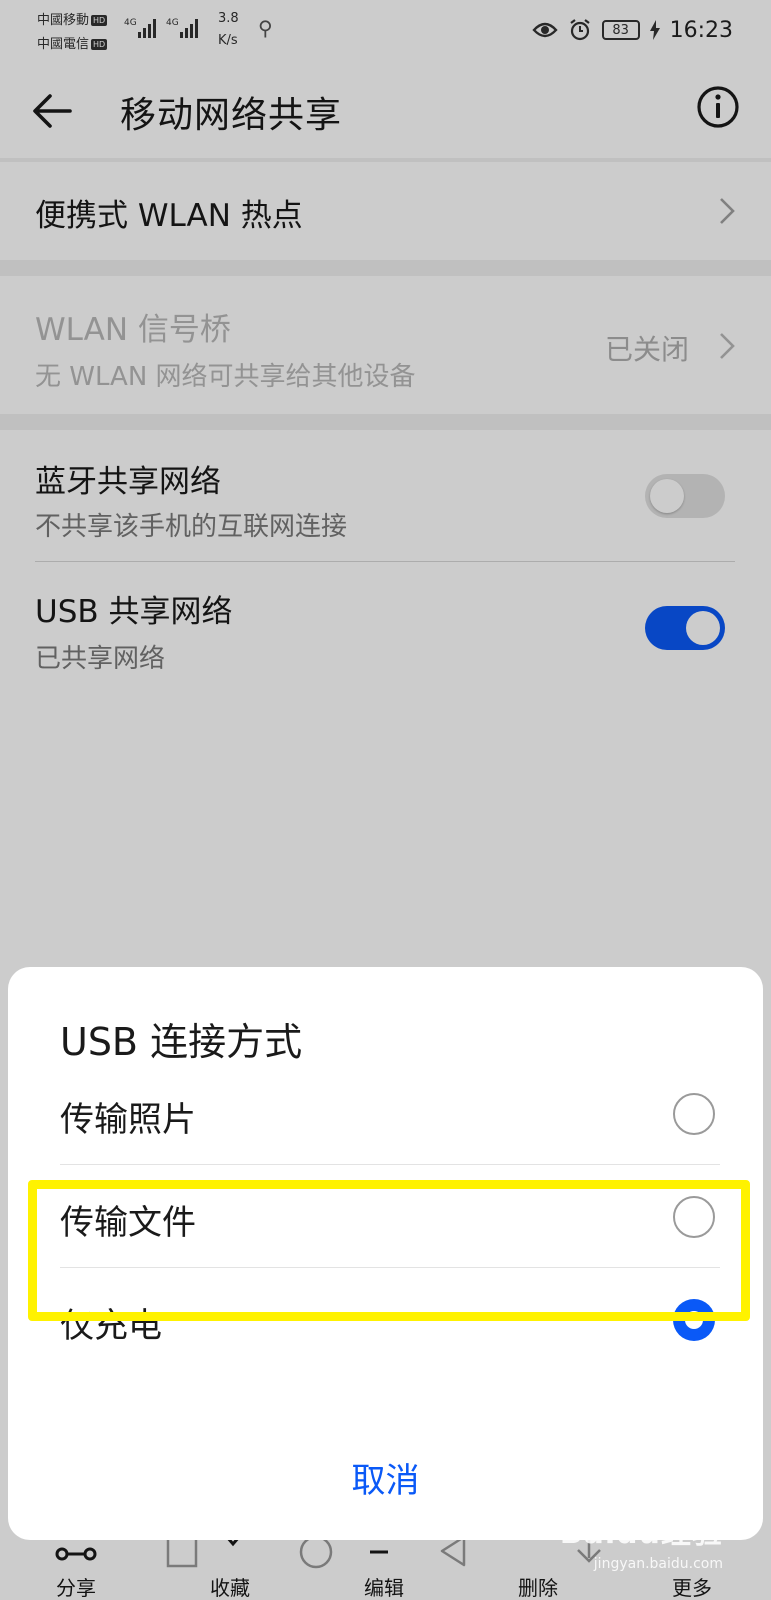 This screenshot has width=771, height=1600. I want to click on option-transfer-photos: 传输照片, so click(385, 1114).